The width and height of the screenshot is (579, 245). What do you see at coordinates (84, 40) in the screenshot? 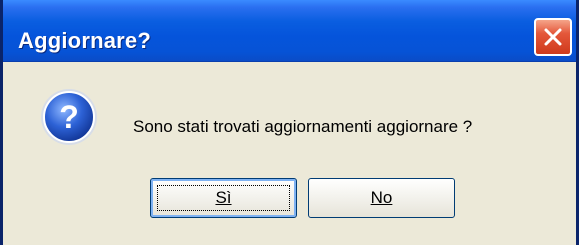
I see `dialog-title: Aggiornare?` at bounding box center [84, 40].